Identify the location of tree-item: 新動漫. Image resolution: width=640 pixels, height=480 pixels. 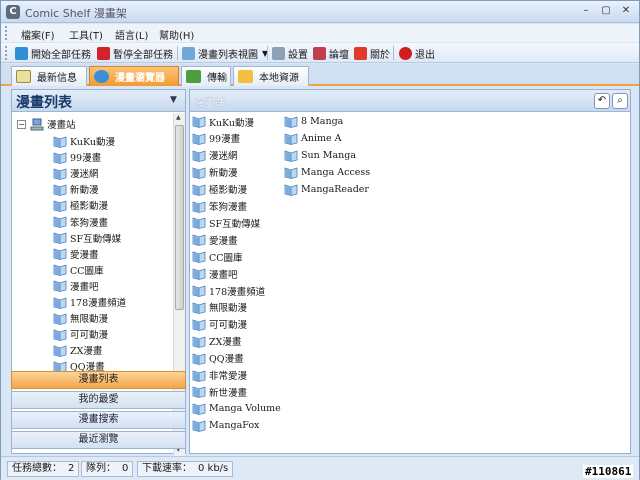
(76, 189).